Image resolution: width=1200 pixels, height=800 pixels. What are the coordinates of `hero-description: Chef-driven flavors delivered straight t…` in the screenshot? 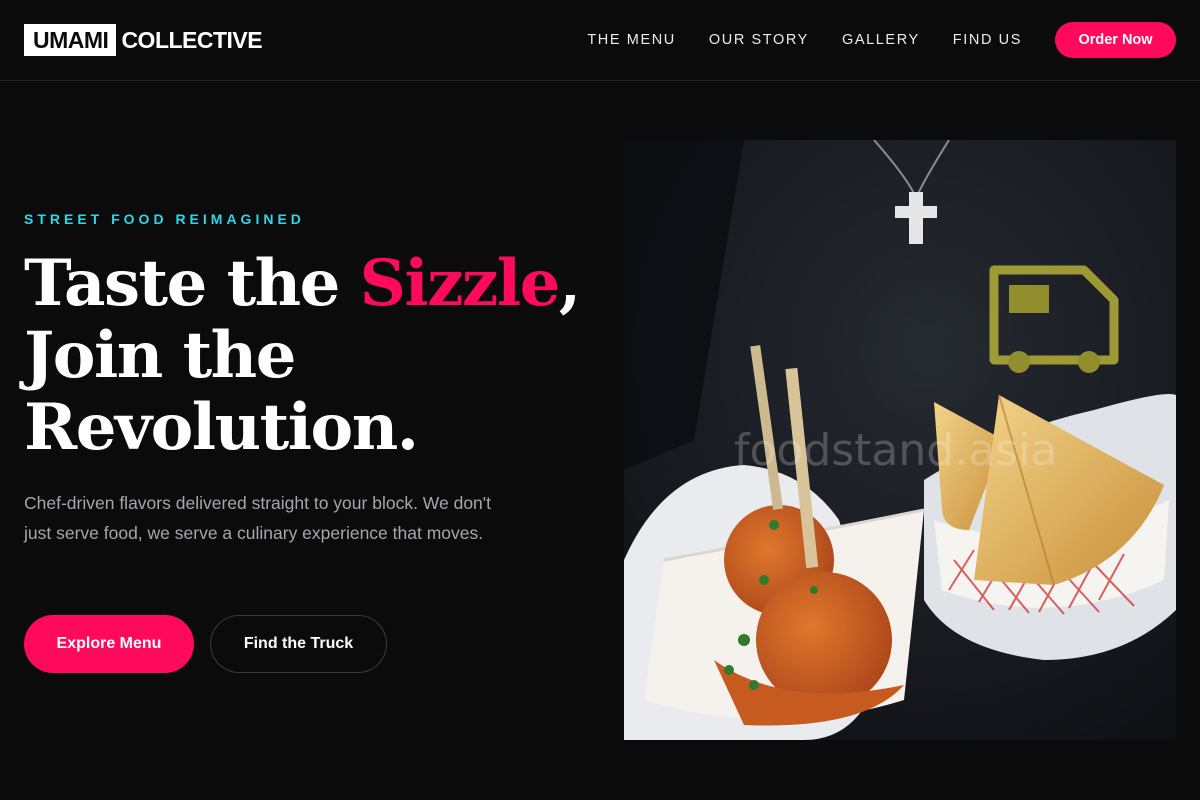 It's located at (257, 518).